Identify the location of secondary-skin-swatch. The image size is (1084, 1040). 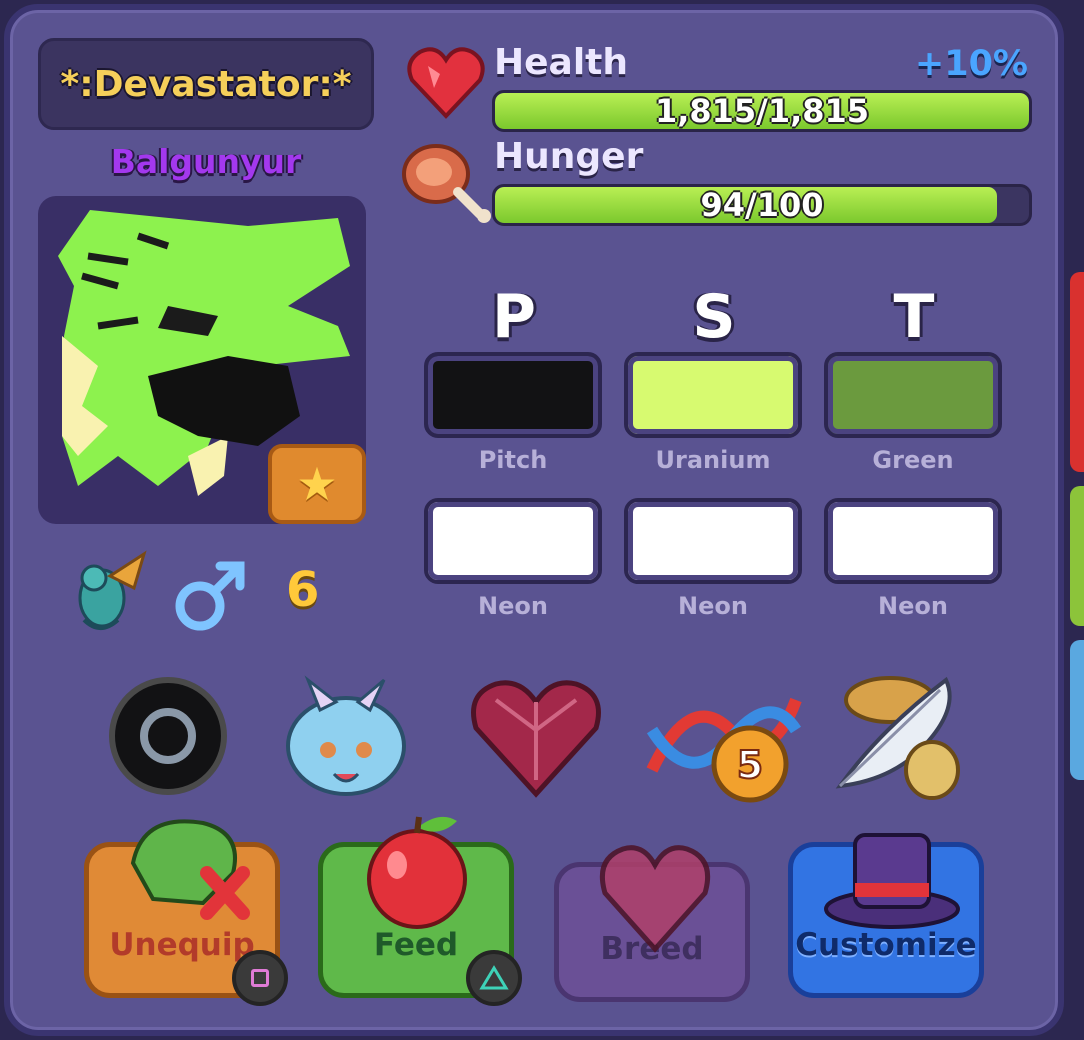
(713, 541).